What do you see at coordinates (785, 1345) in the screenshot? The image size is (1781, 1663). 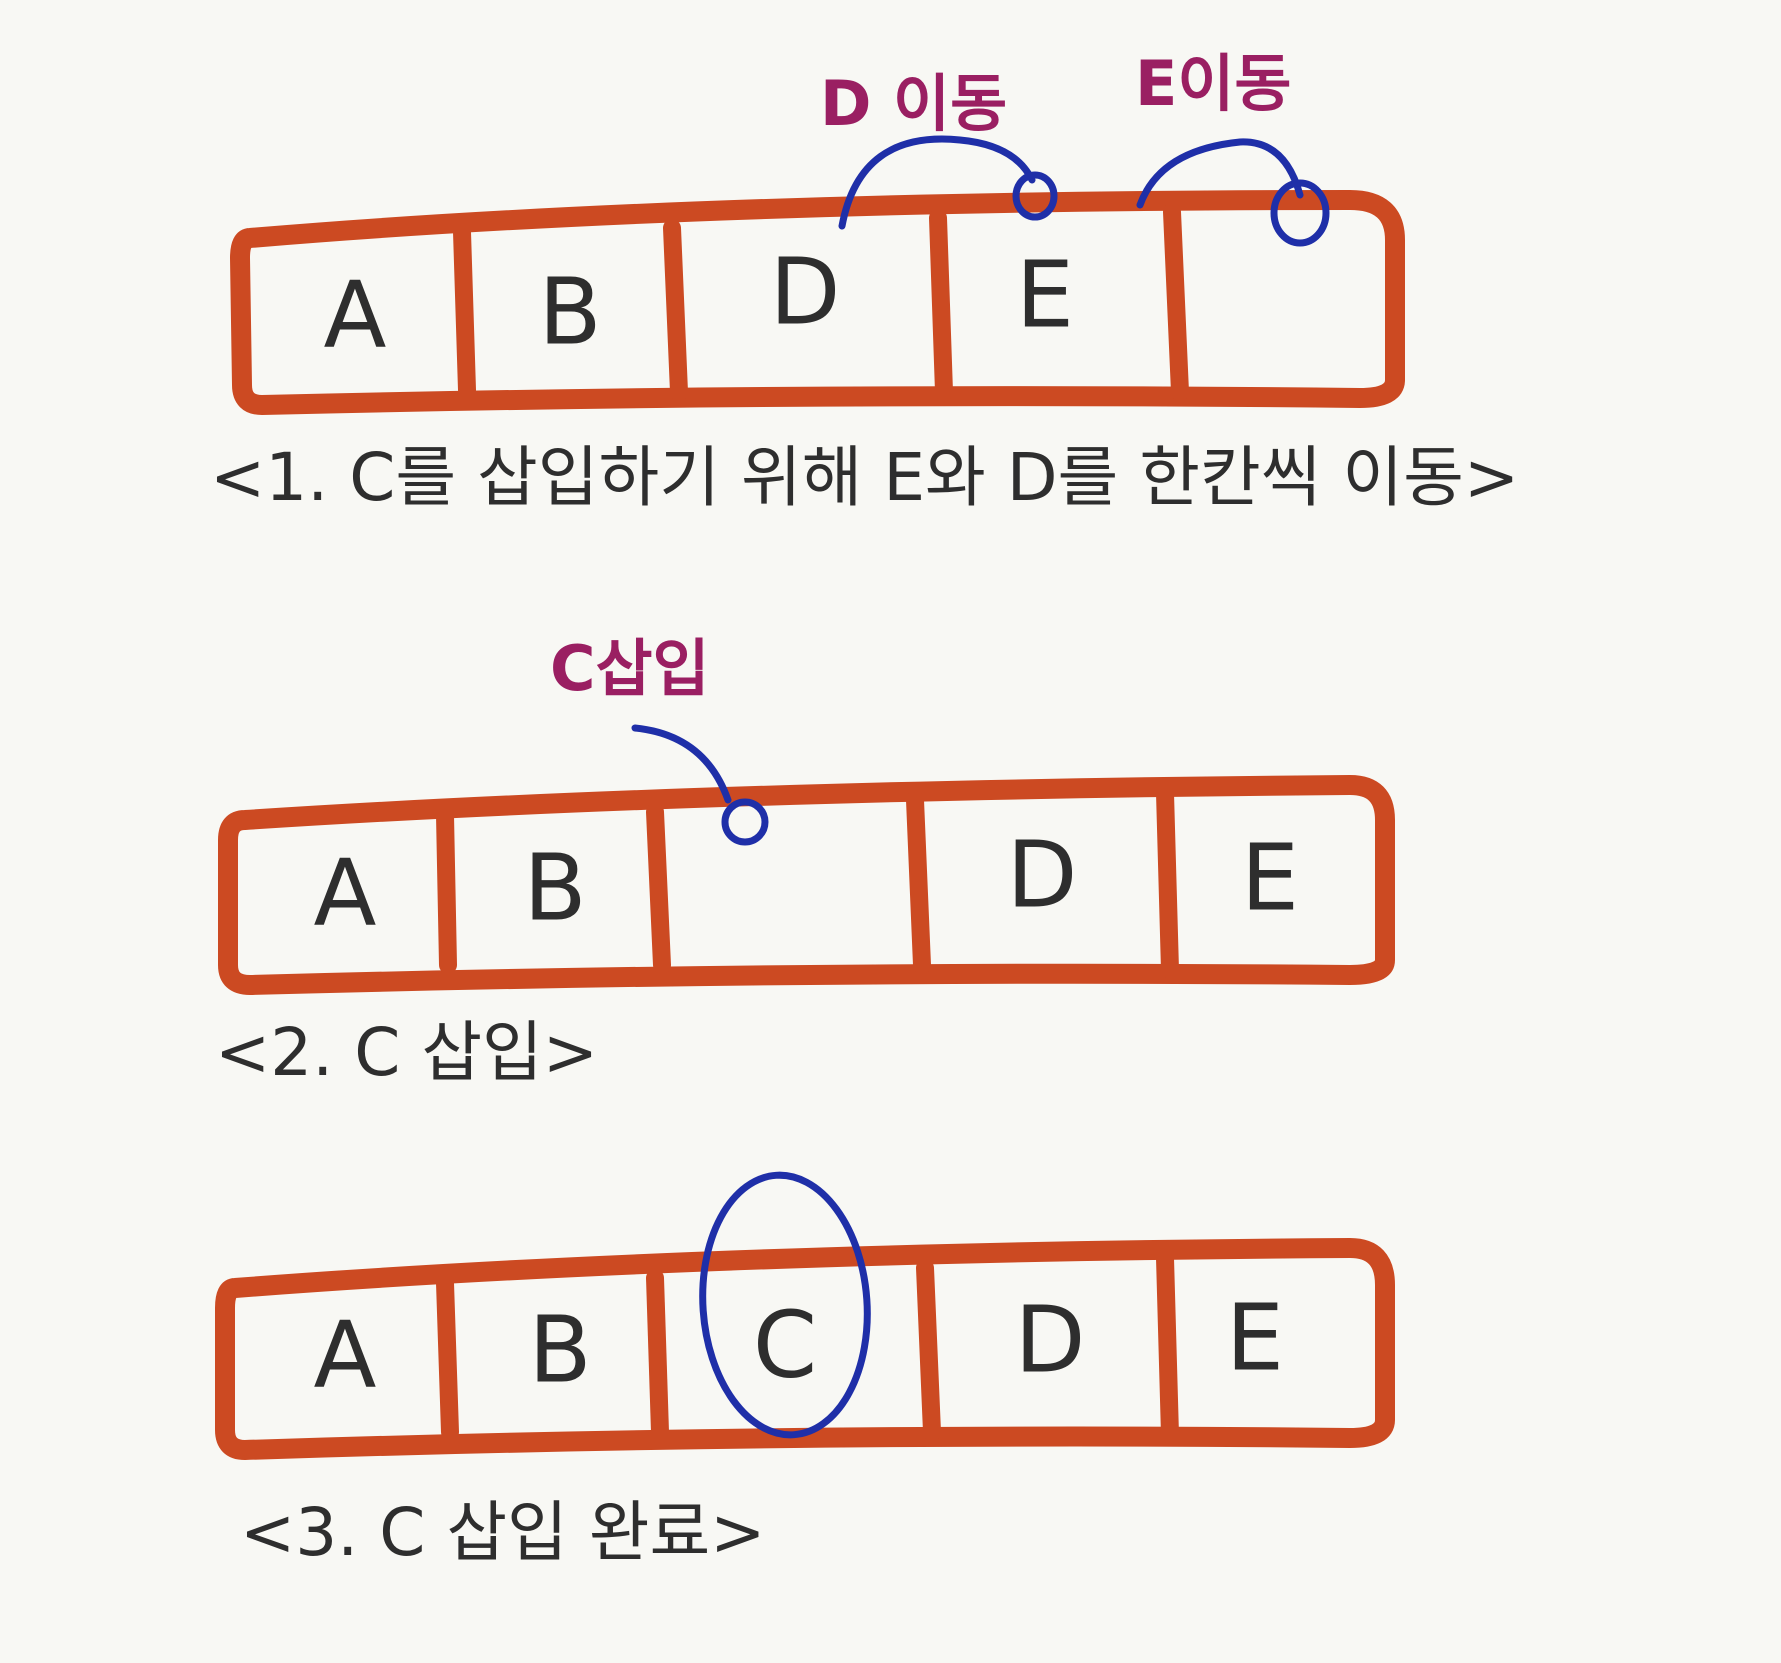 I see `cell-letter: C` at bounding box center [785, 1345].